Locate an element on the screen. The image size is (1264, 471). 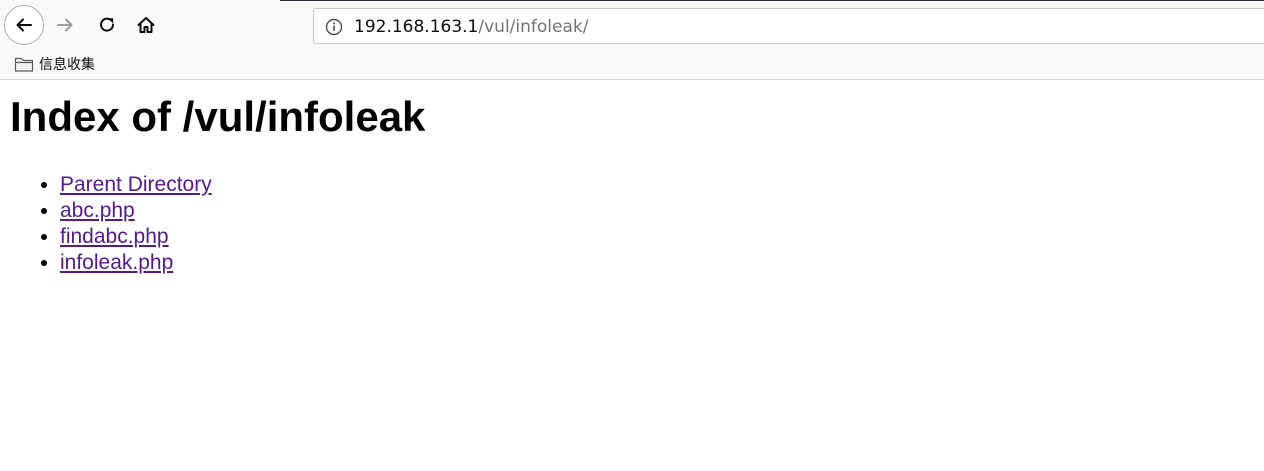
list-item: findabc.php is located at coordinates (136, 237).